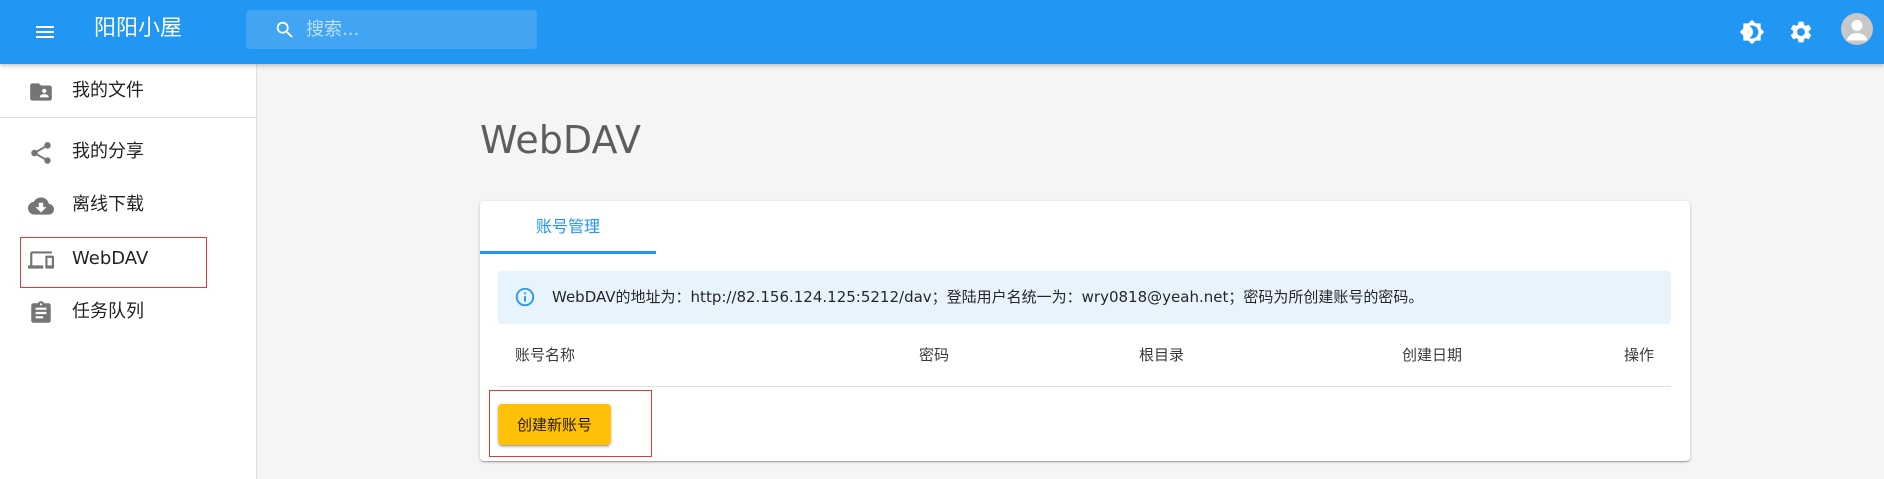 The image size is (1884, 479). Describe the element at coordinates (560, 140) in the screenshot. I see `page-title: WebDAV` at that location.